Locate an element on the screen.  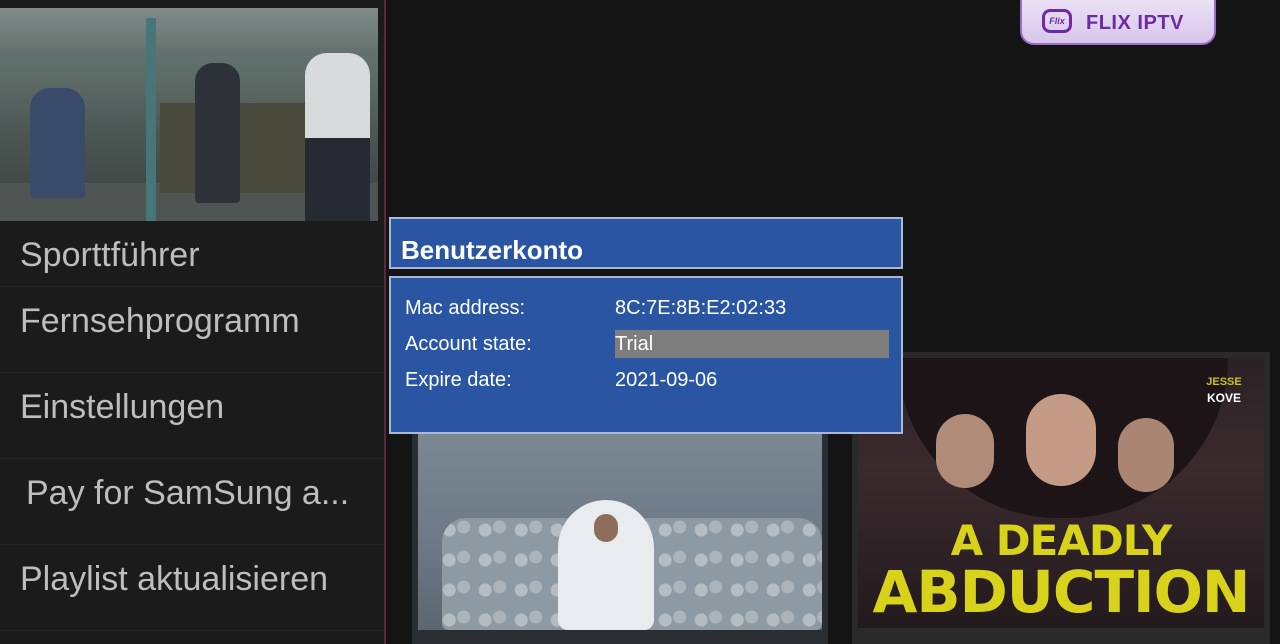
menu-item-sports-guide: Sporttführer is located at coordinates (192, 254).